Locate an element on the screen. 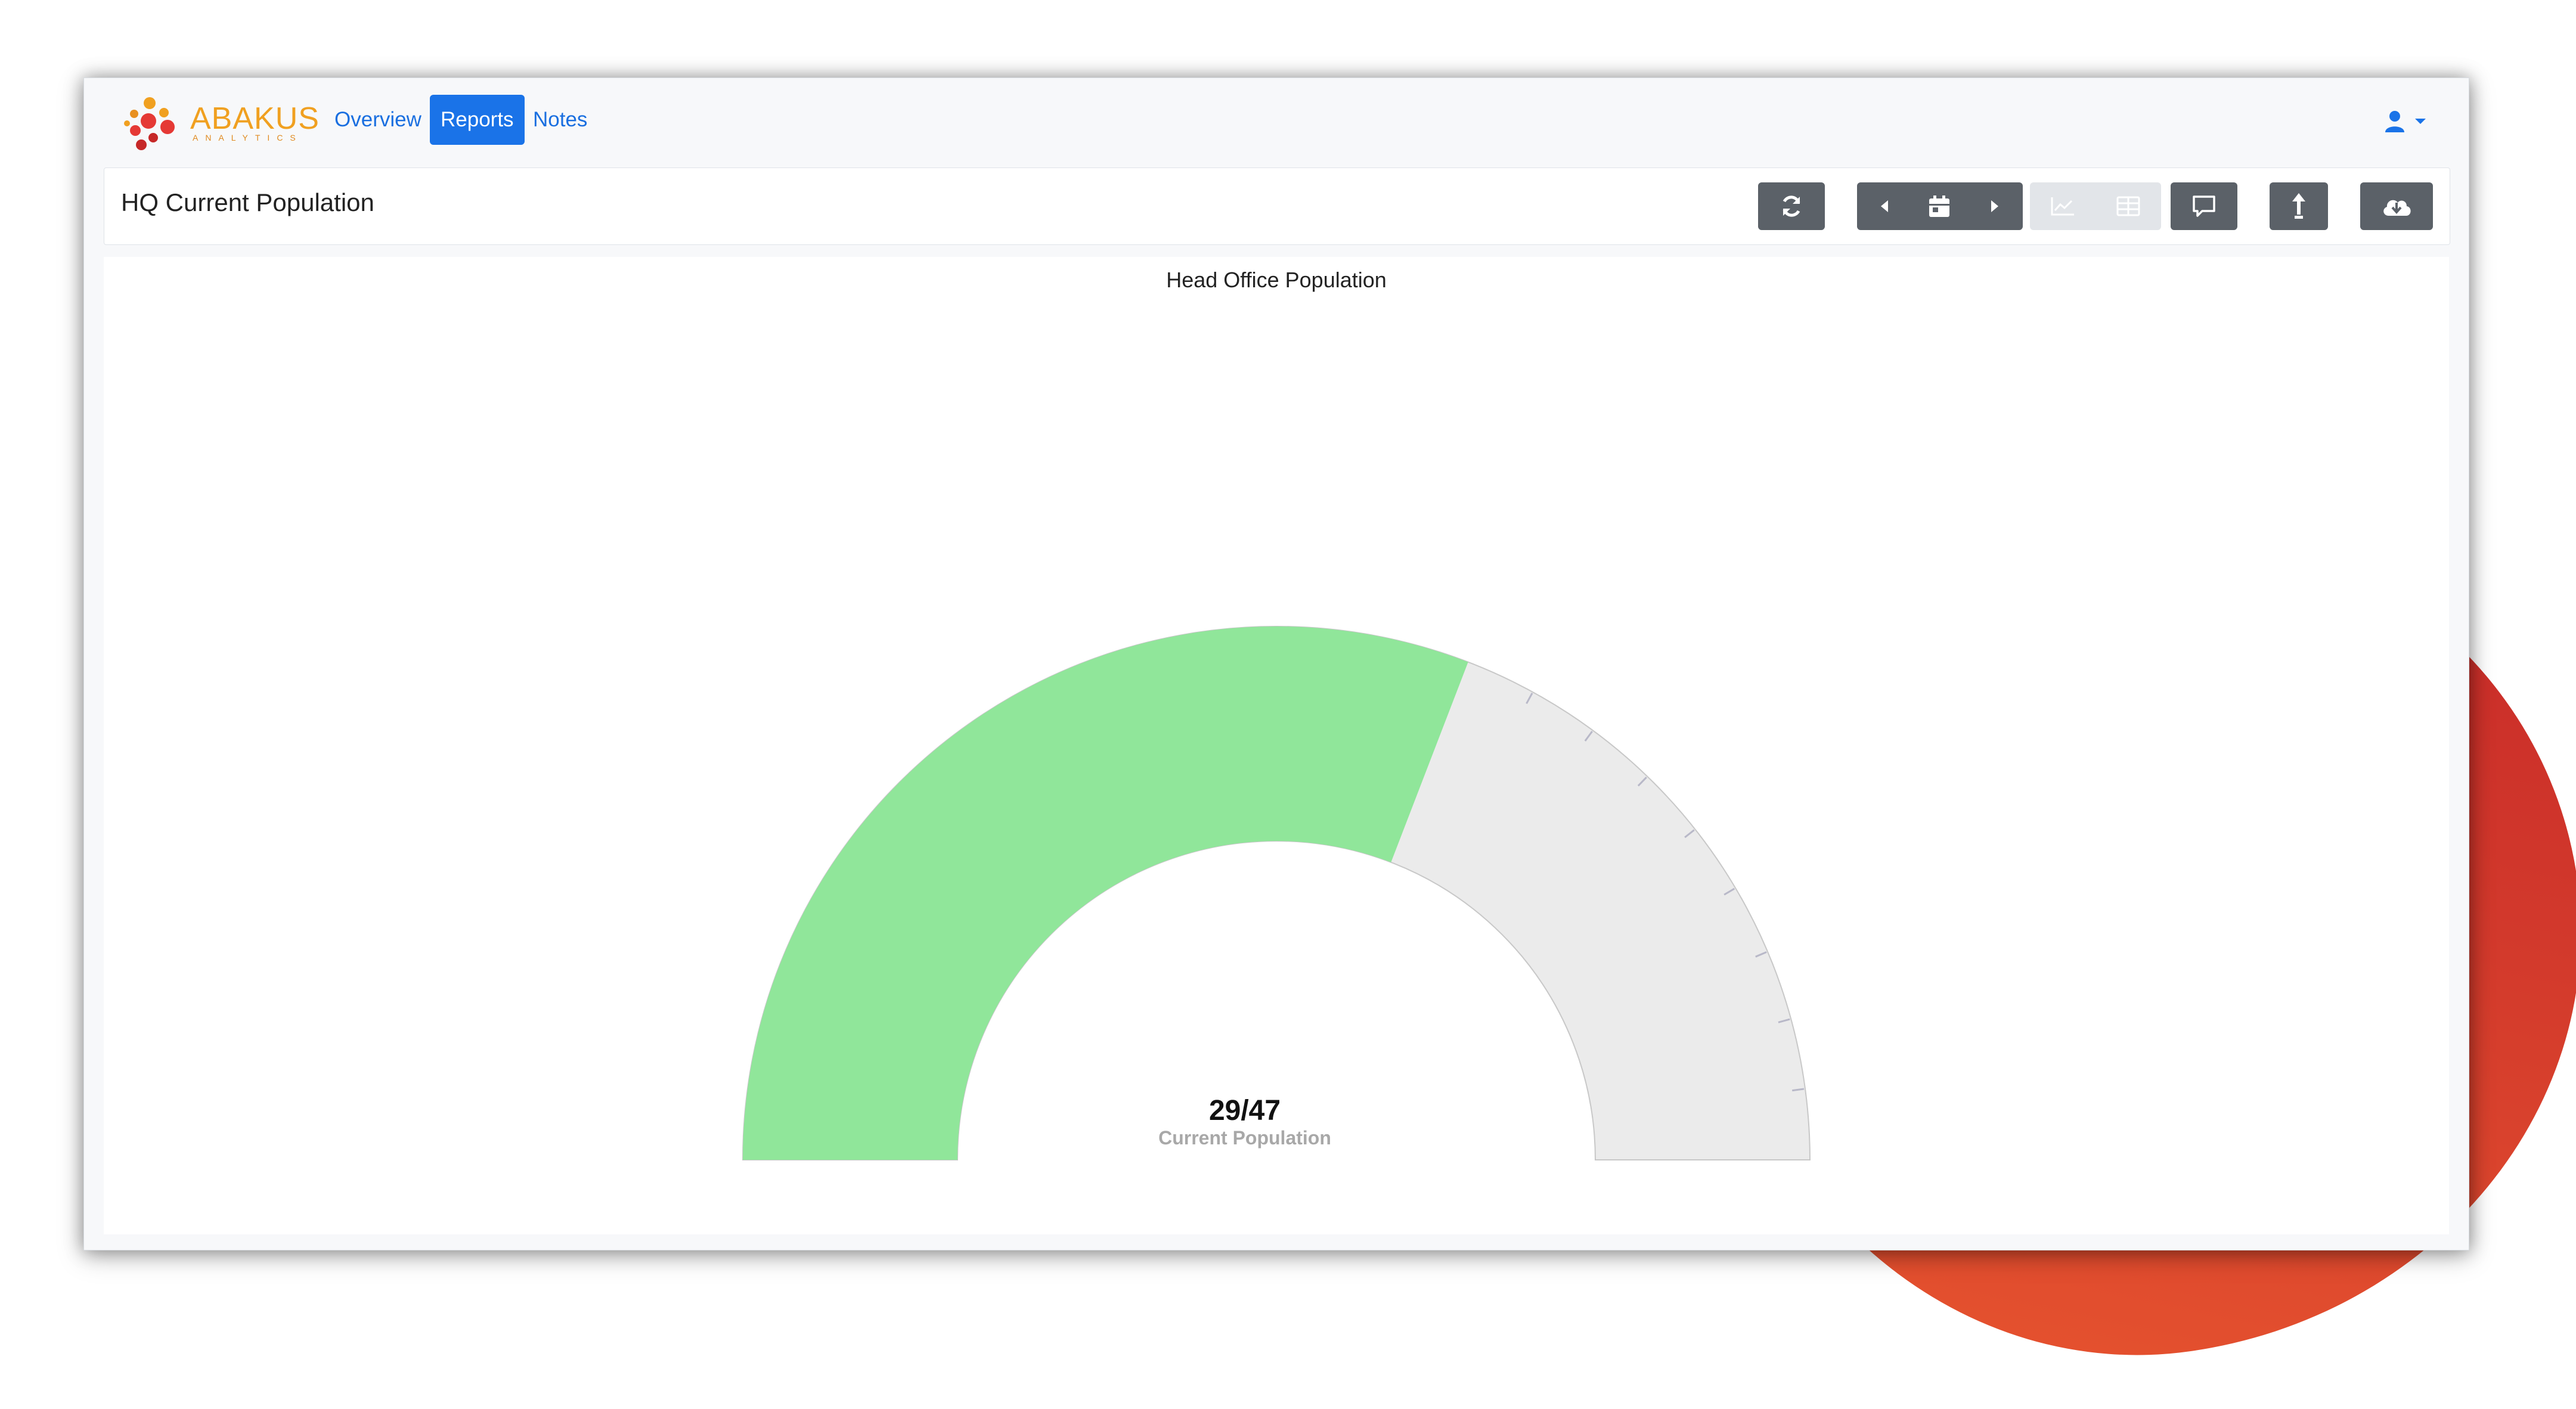 The width and height of the screenshot is (2576, 1409). previous-period-button is located at coordinates (1884, 206).